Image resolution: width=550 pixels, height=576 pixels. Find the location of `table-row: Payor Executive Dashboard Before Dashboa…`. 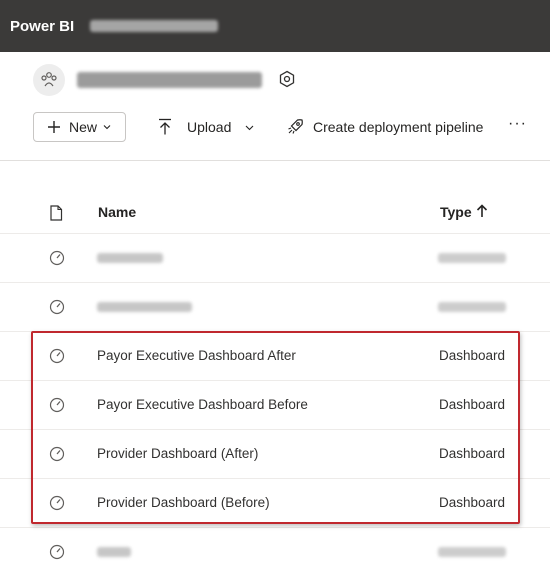

table-row: Payor Executive Dashboard Before Dashboa… is located at coordinates (275, 405).